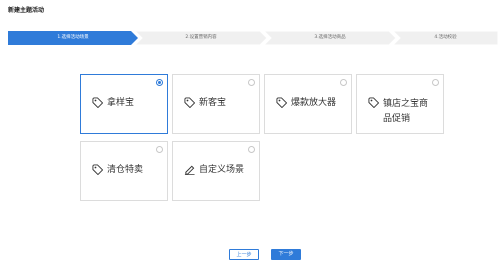  Describe the element at coordinates (244, 254) in the screenshot. I see `prev-step-button: 上一步` at that location.